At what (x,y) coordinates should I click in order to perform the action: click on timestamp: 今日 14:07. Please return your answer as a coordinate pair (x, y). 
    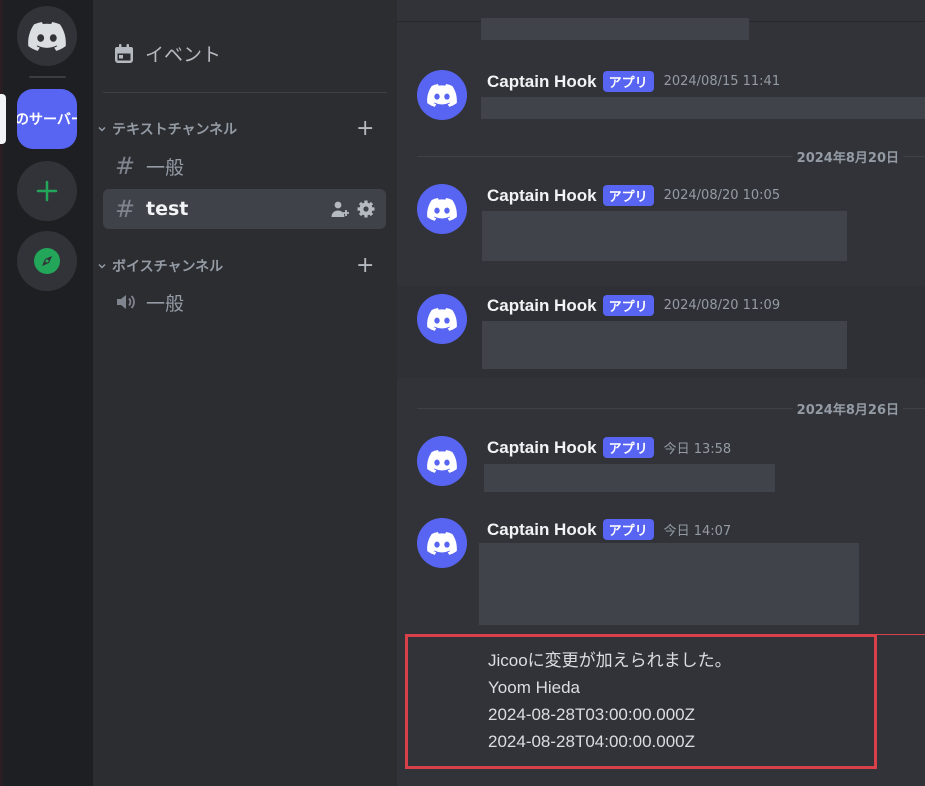
    Looking at the image, I should click on (697, 531).